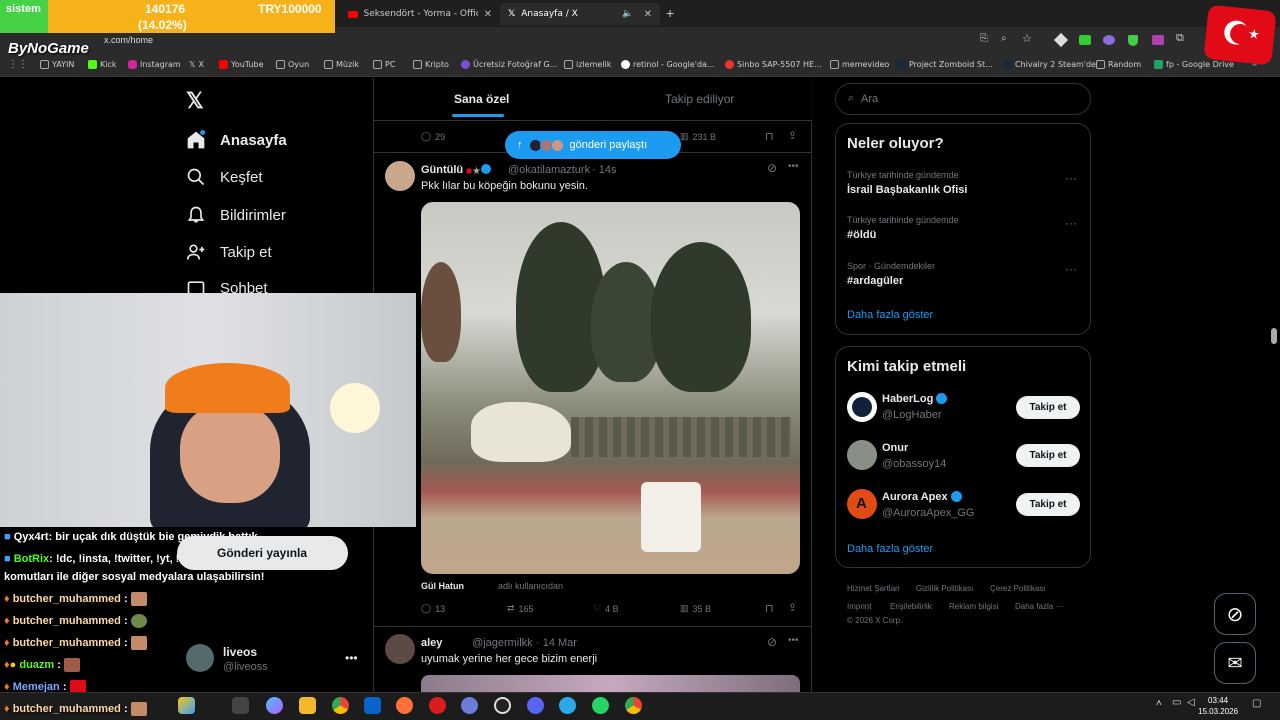  I want to click on who-name: HaberLog, so click(907, 399).